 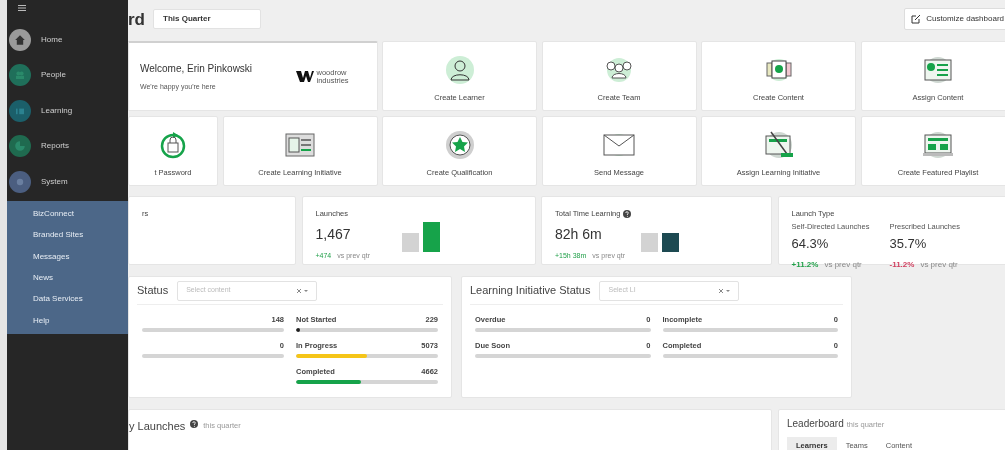 What do you see at coordinates (54, 181) in the screenshot?
I see `sidebar-label: System` at bounding box center [54, 181].